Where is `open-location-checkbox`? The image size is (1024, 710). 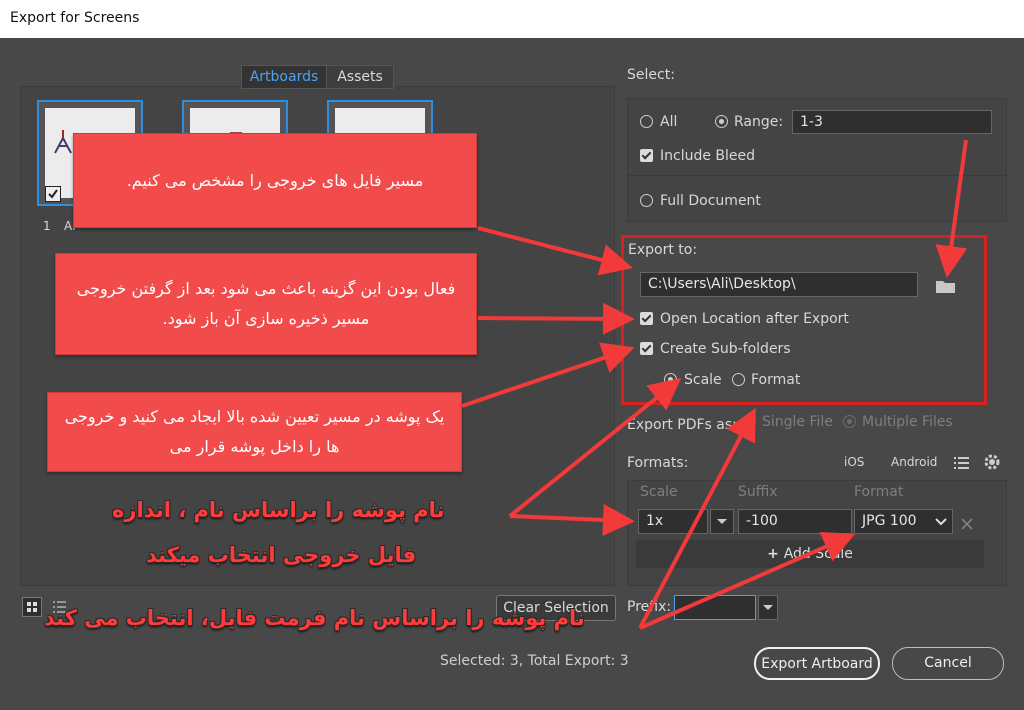
open-location-checkbox is located at coordinates (646, 318).